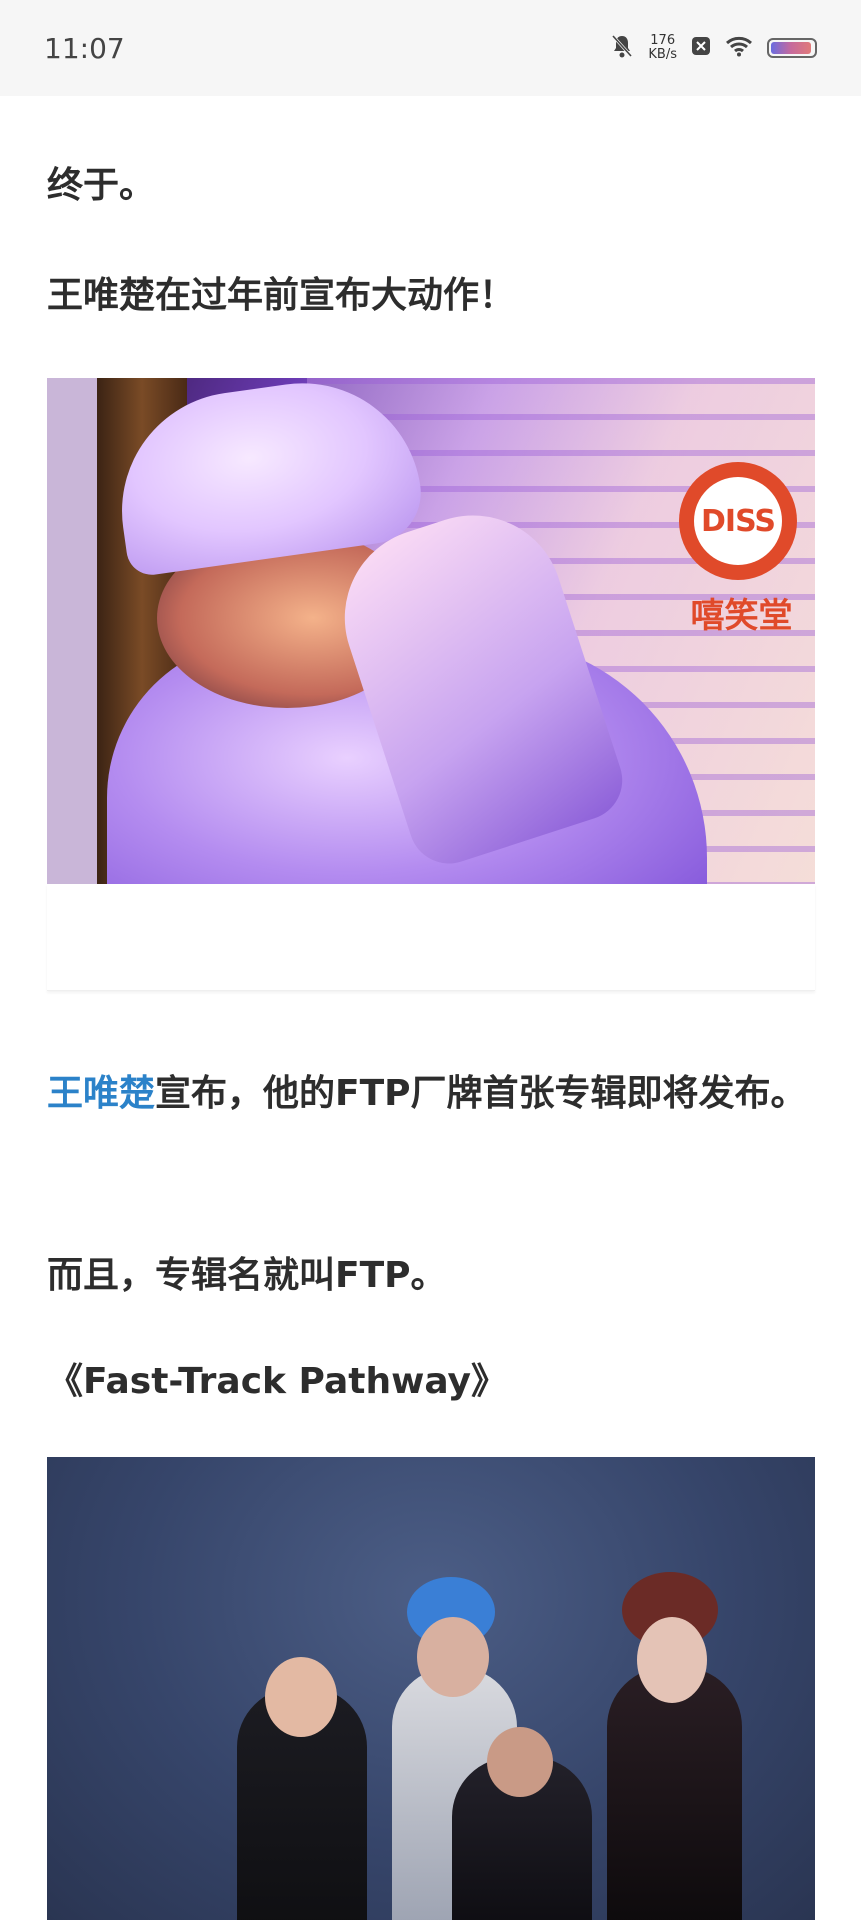 This screenshot has height=1920, width=861. Describe the element at coordinates (101, 185) in the screenshot. I see `paragraph-1: 终于。` at that location.